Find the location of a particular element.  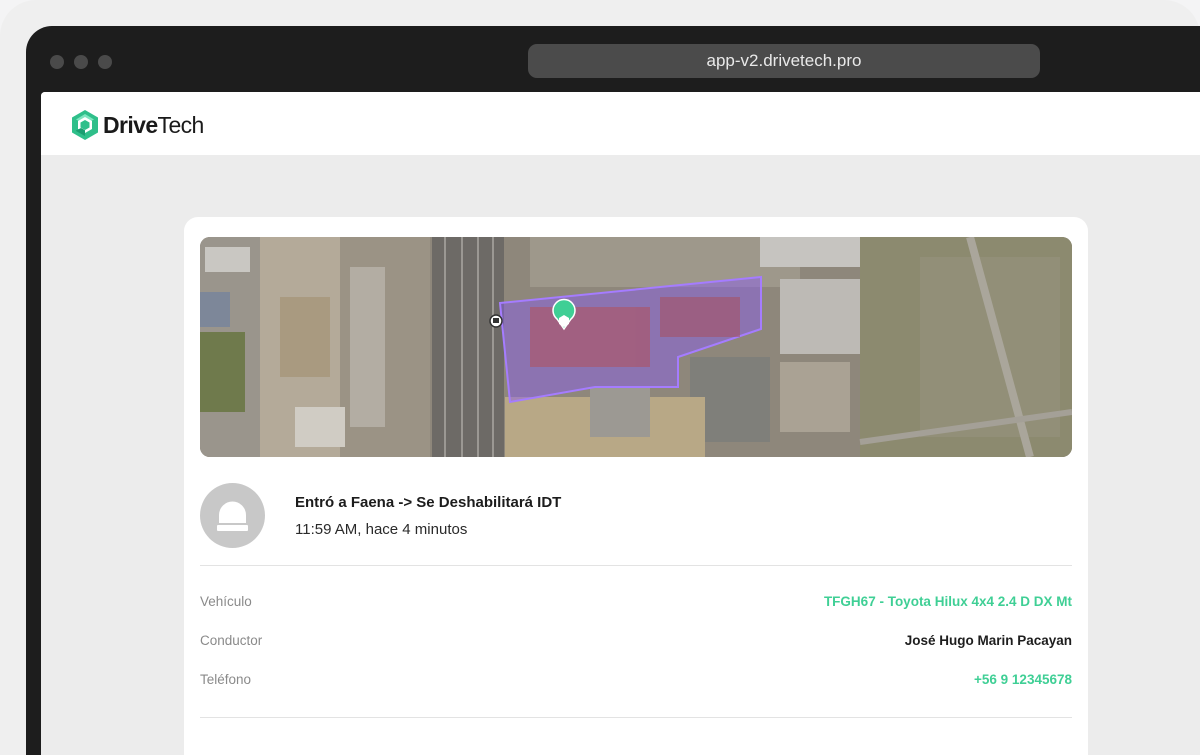

app-header: DriveTech is located at coordinates (620, 123).